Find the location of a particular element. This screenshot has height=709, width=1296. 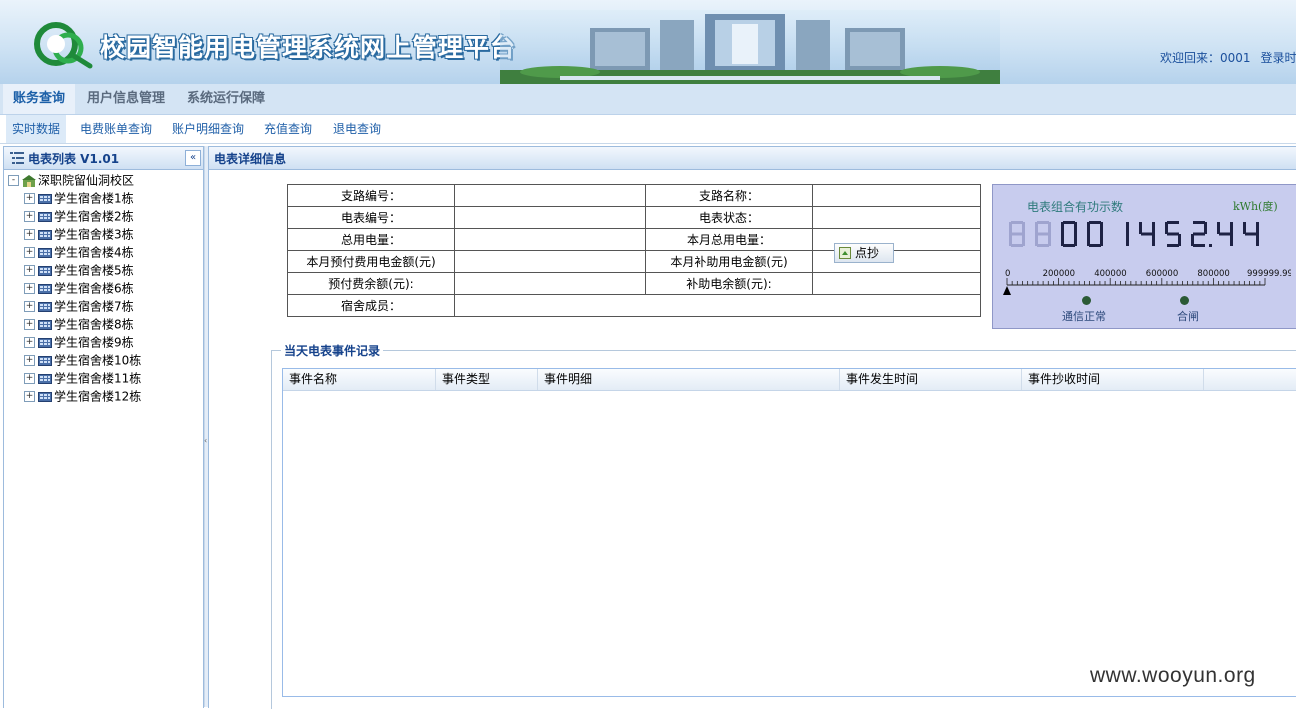

label-month-prepaid-amount: 本月预付费用电金额(元) is located at coordinates (371, 261).